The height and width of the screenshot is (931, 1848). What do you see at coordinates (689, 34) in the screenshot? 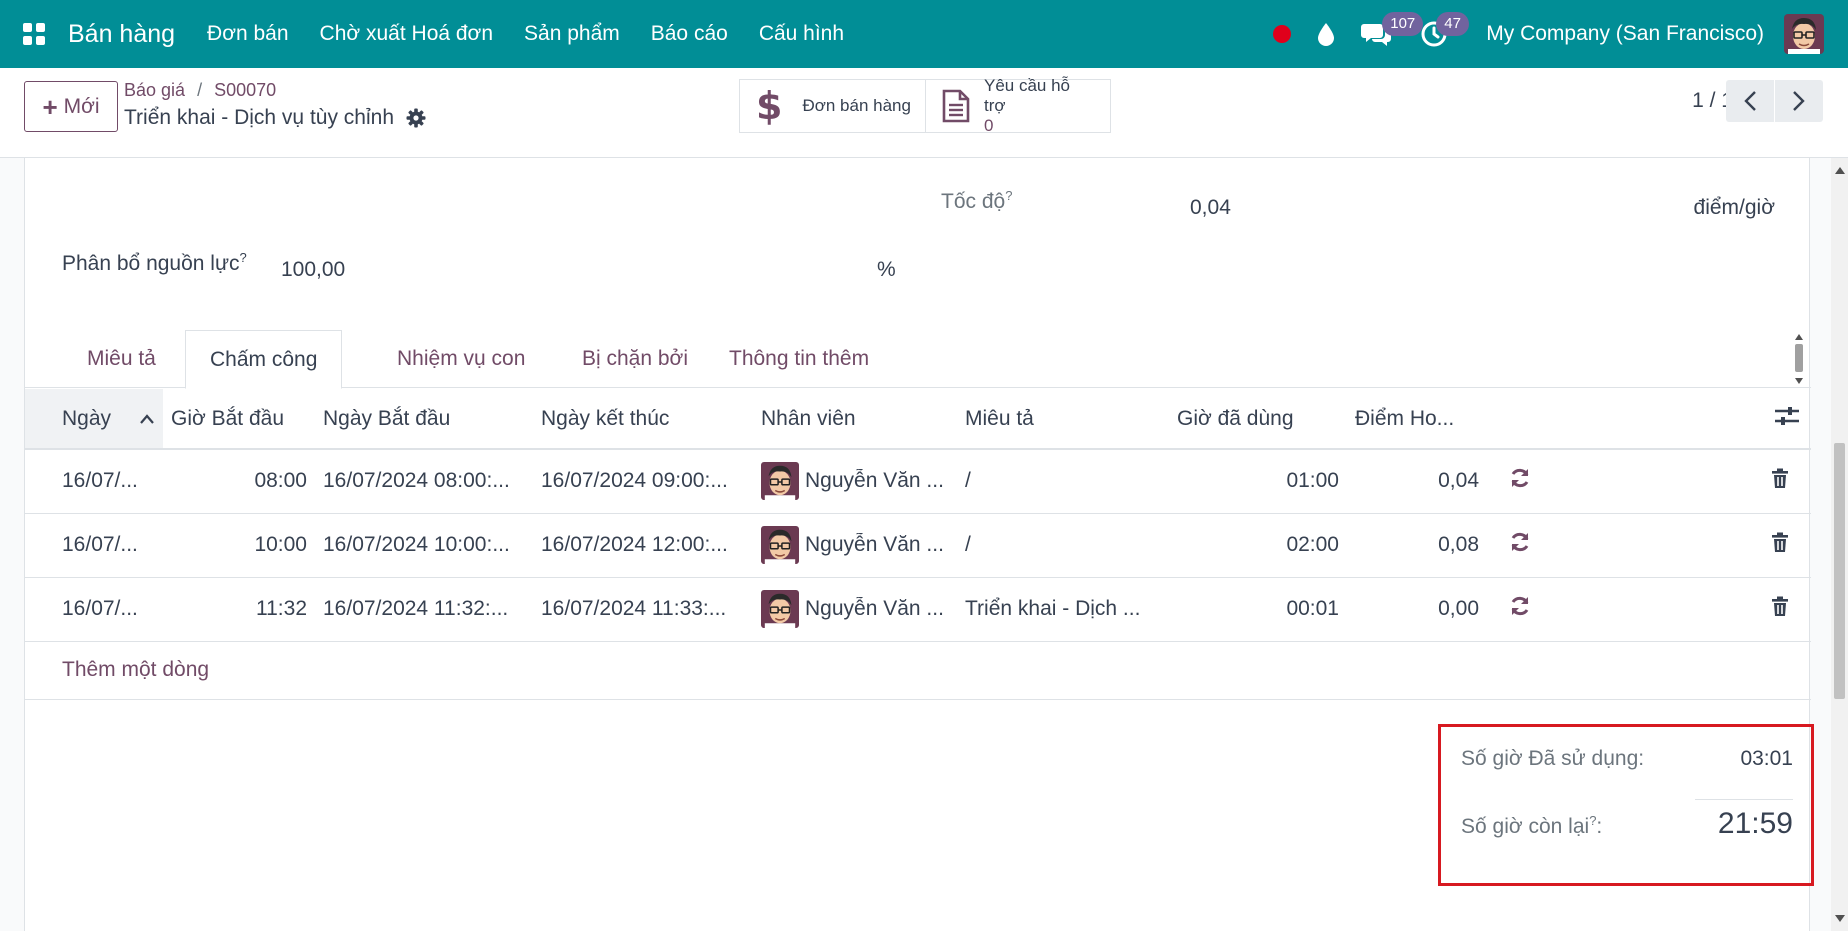
I see `menu-reporting: Báo cáo` at bounding box center [689, 34].